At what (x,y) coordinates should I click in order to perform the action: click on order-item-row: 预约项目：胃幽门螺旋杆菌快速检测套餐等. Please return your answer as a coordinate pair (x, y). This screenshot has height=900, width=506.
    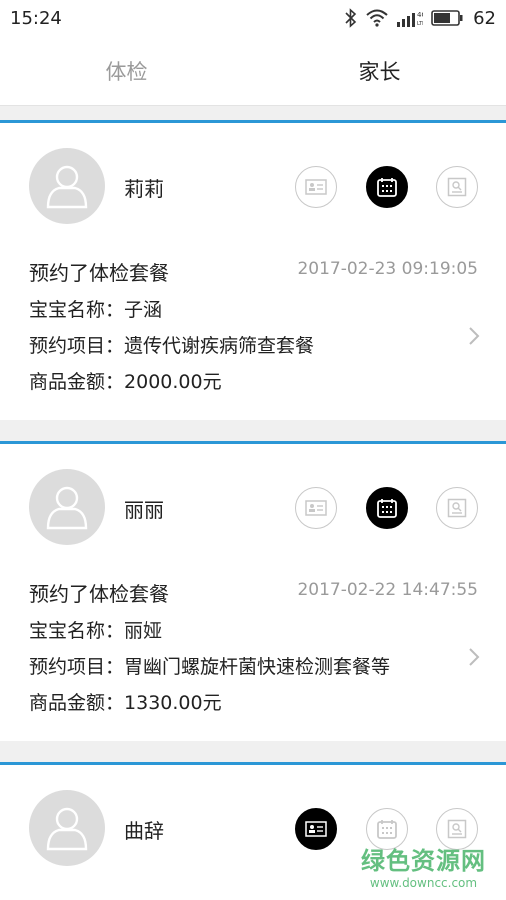
    Looking at the image, I should click on (209, 665).